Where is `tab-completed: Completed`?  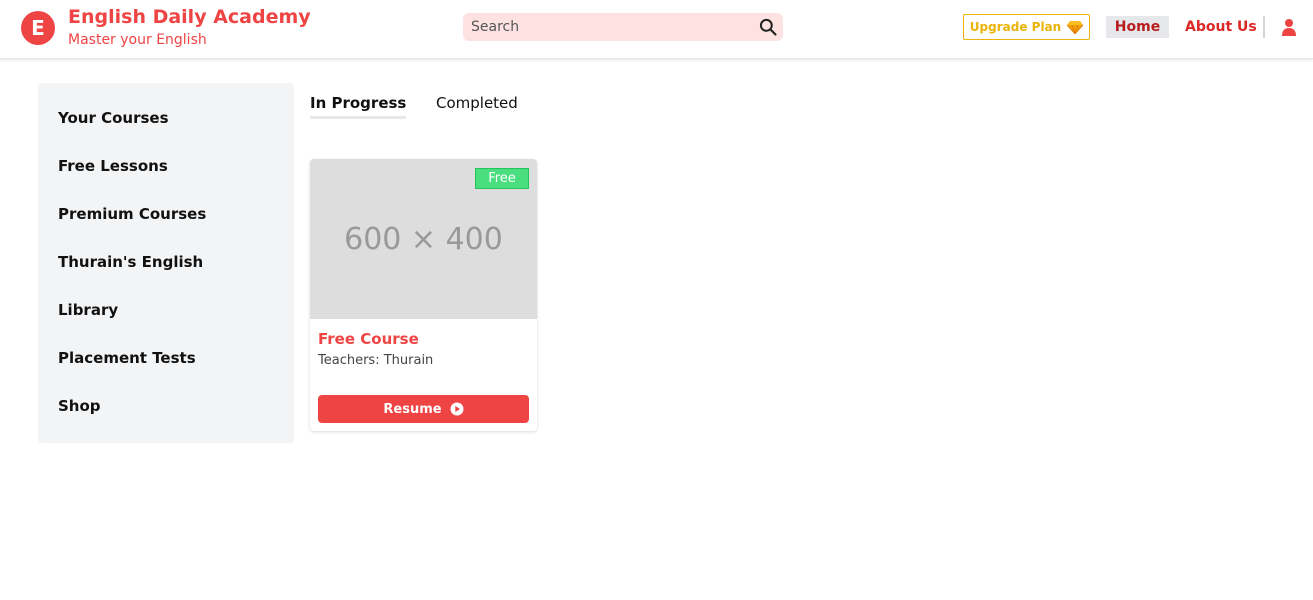
tab-completed: Completed is located at coordinates (477, 103).